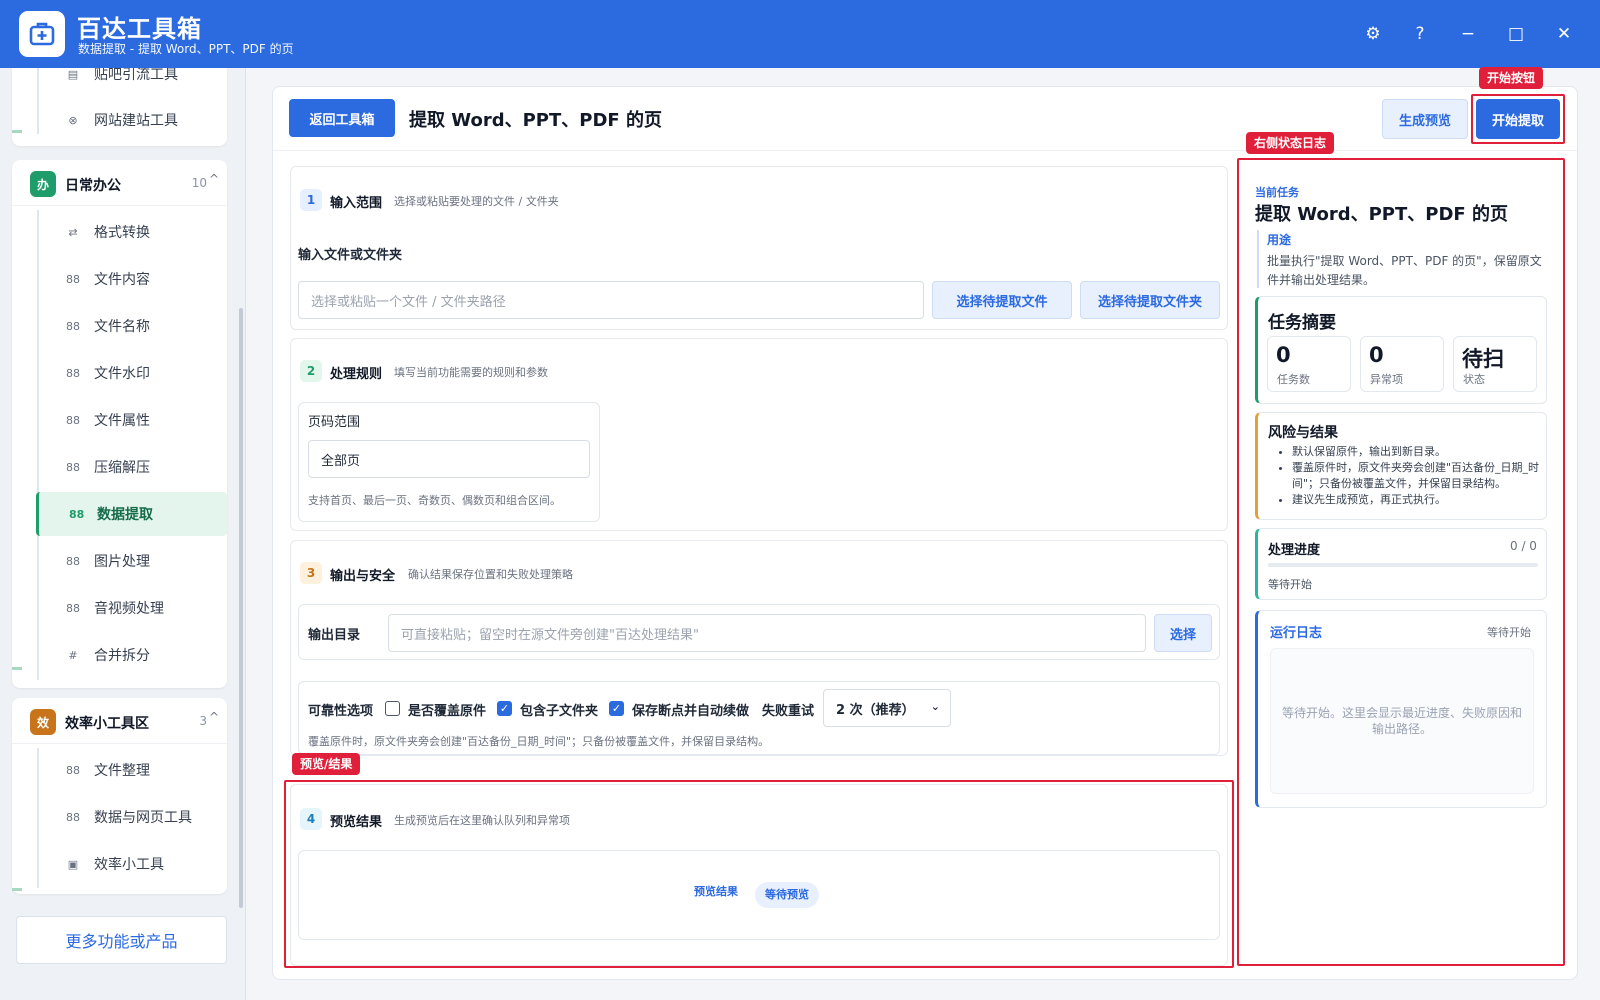 The height and width of the screenshot is (1000, 1600). Describe the element at coordinates (1373, 34) in the screenshot. I see `settings-icon: ⚙` at that location.